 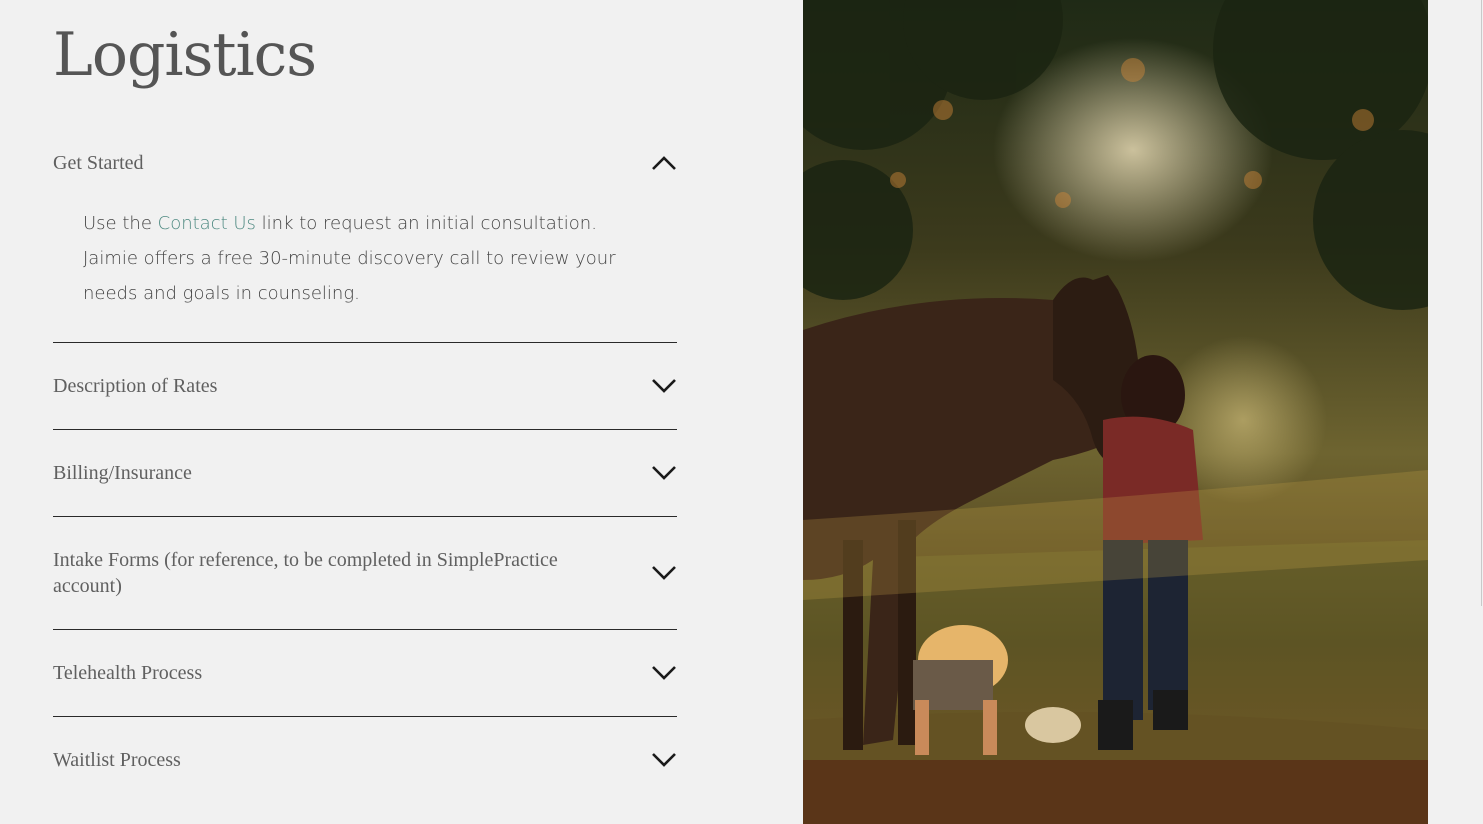 I want to click on accordion-header-description-of-rates: Description of Rates, so click(x=365, y=386).